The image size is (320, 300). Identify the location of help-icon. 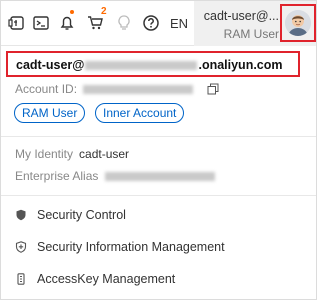
(151, 23).